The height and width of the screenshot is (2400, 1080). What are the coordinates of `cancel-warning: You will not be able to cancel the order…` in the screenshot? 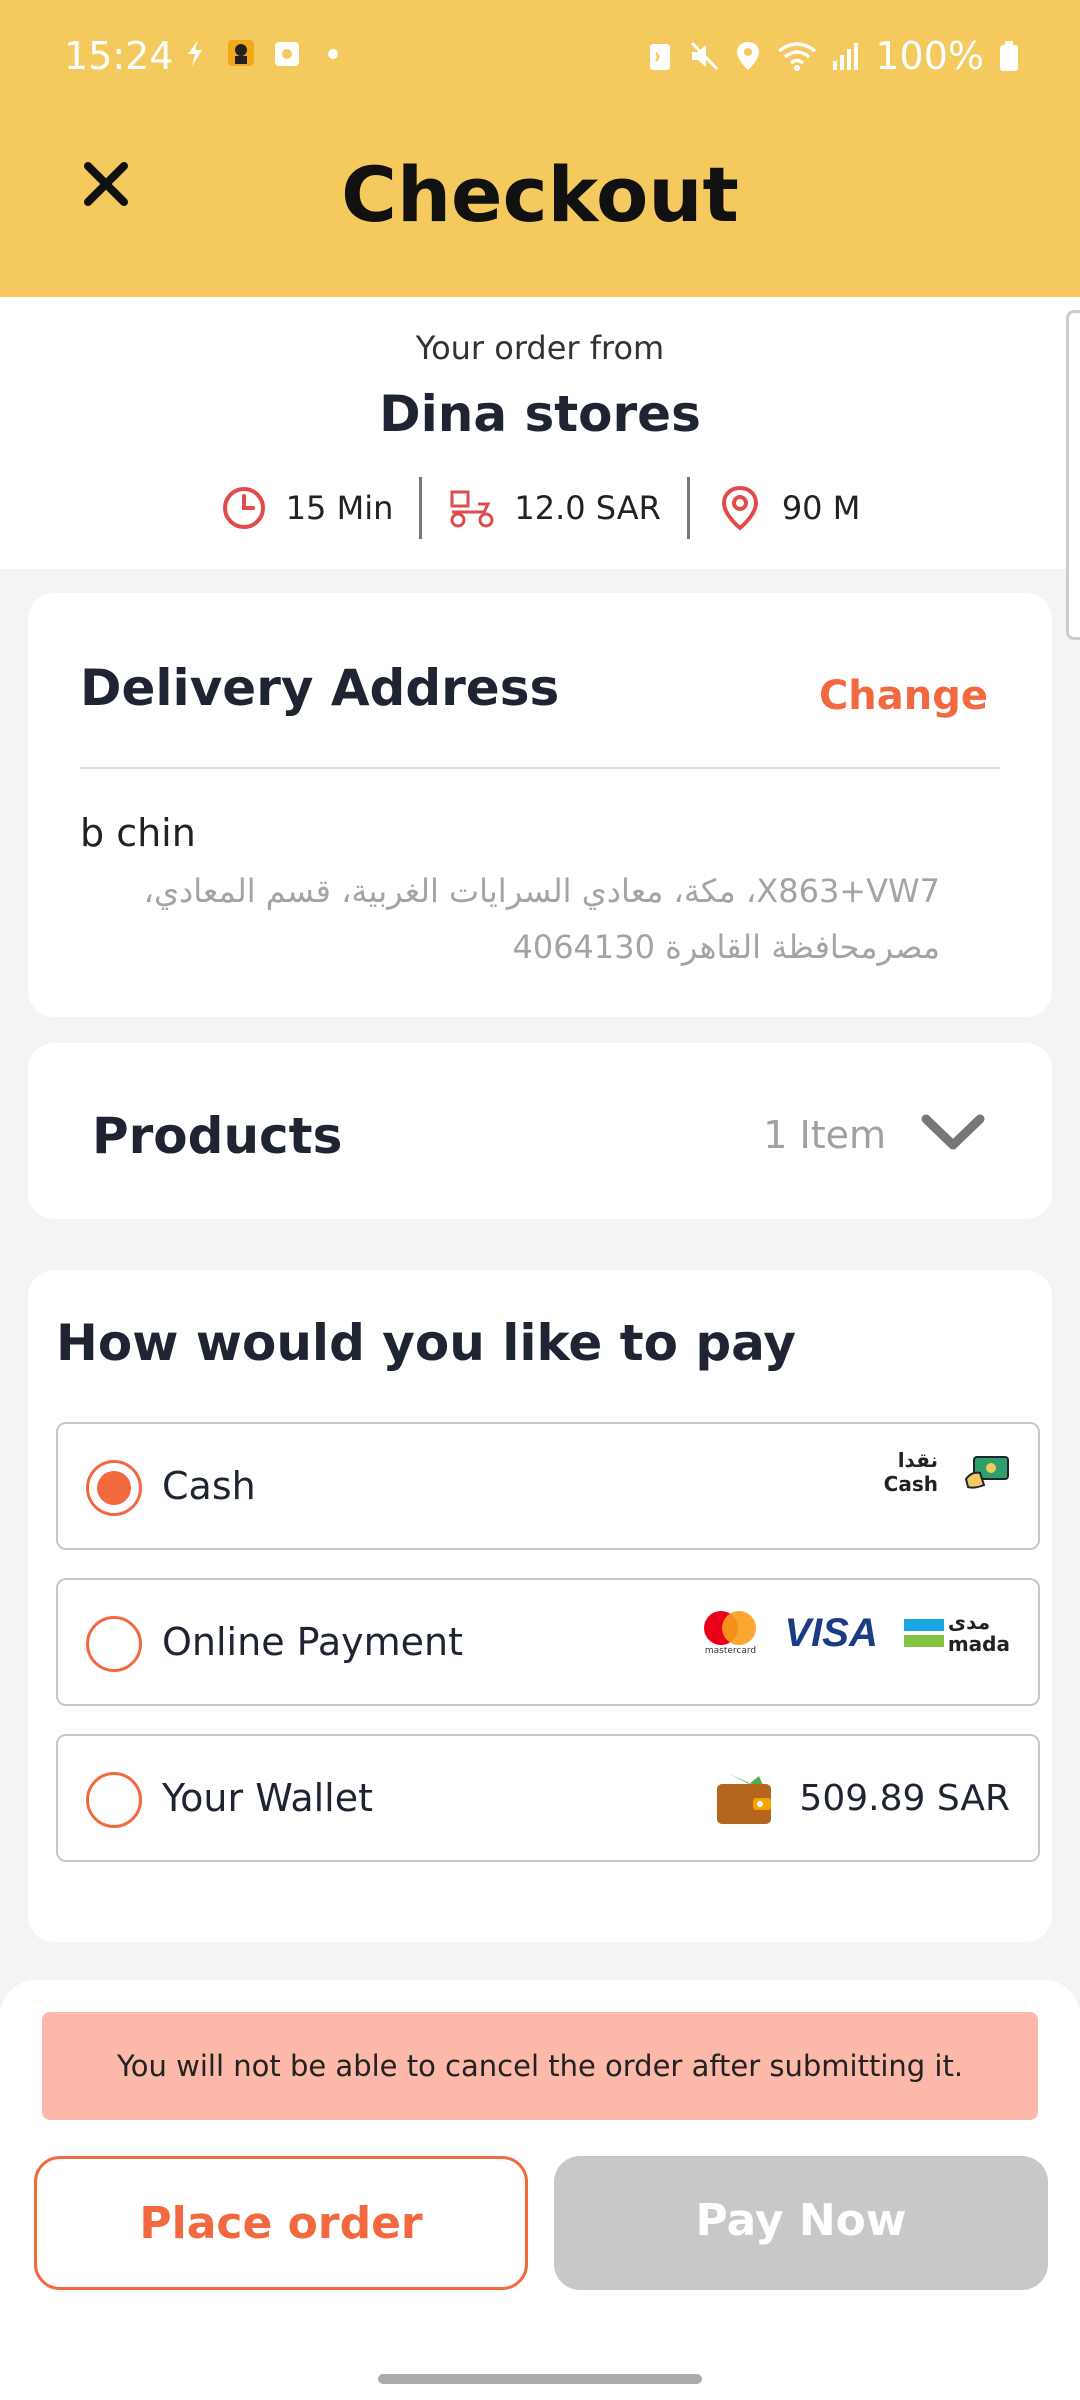 It's located at (540, 2066).